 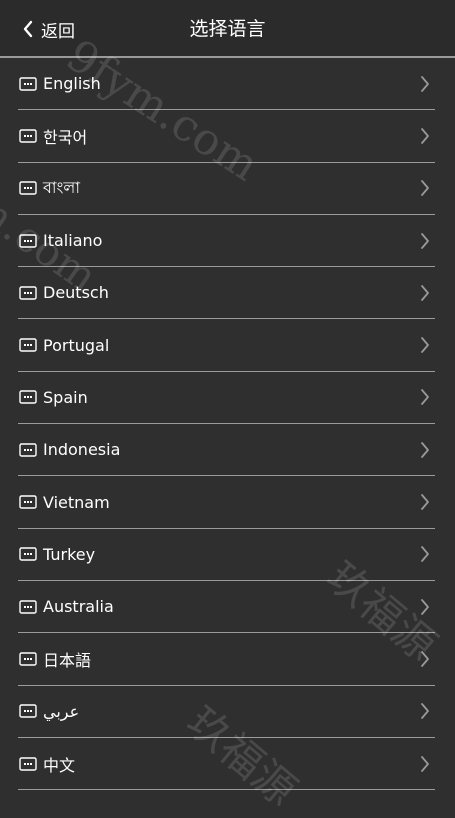 I want to click on language-label: 中文, so click(x=59, y=765).